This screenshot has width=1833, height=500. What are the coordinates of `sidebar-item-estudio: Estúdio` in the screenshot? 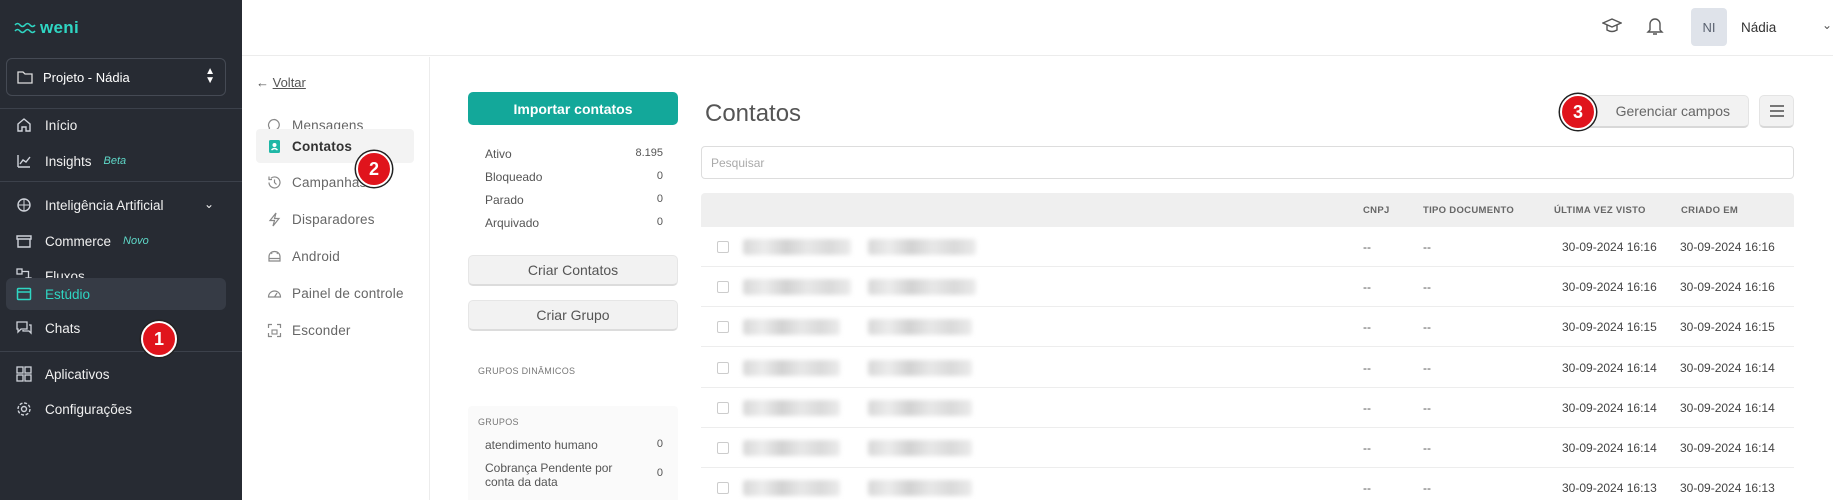 It's located at (116, 294).